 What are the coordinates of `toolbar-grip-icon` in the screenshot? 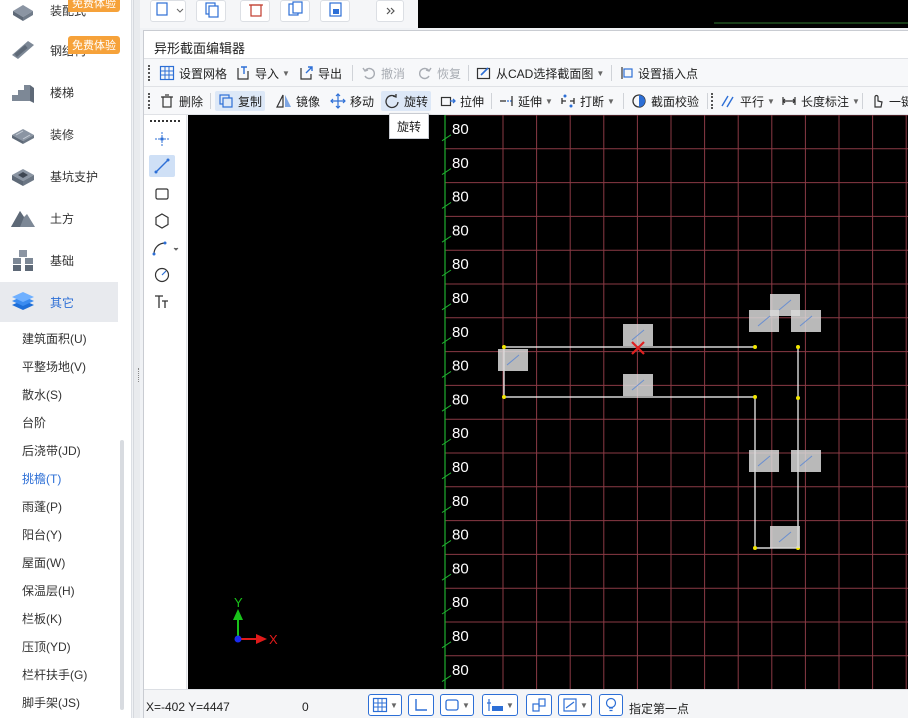 It's located at (149, 73).